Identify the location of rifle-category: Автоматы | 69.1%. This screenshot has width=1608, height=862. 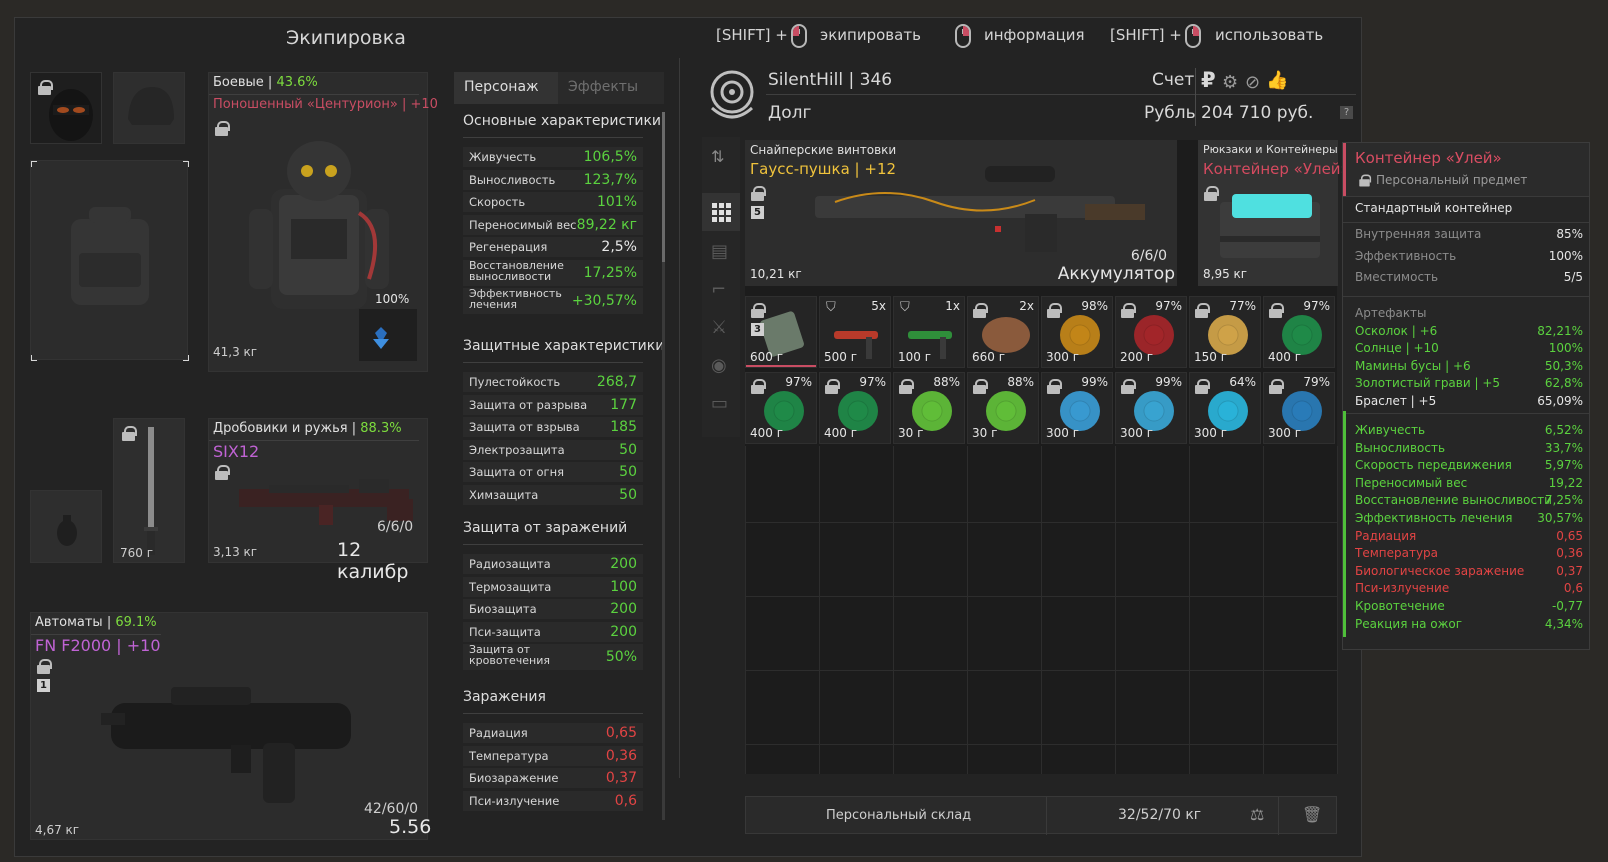
(96, 622).